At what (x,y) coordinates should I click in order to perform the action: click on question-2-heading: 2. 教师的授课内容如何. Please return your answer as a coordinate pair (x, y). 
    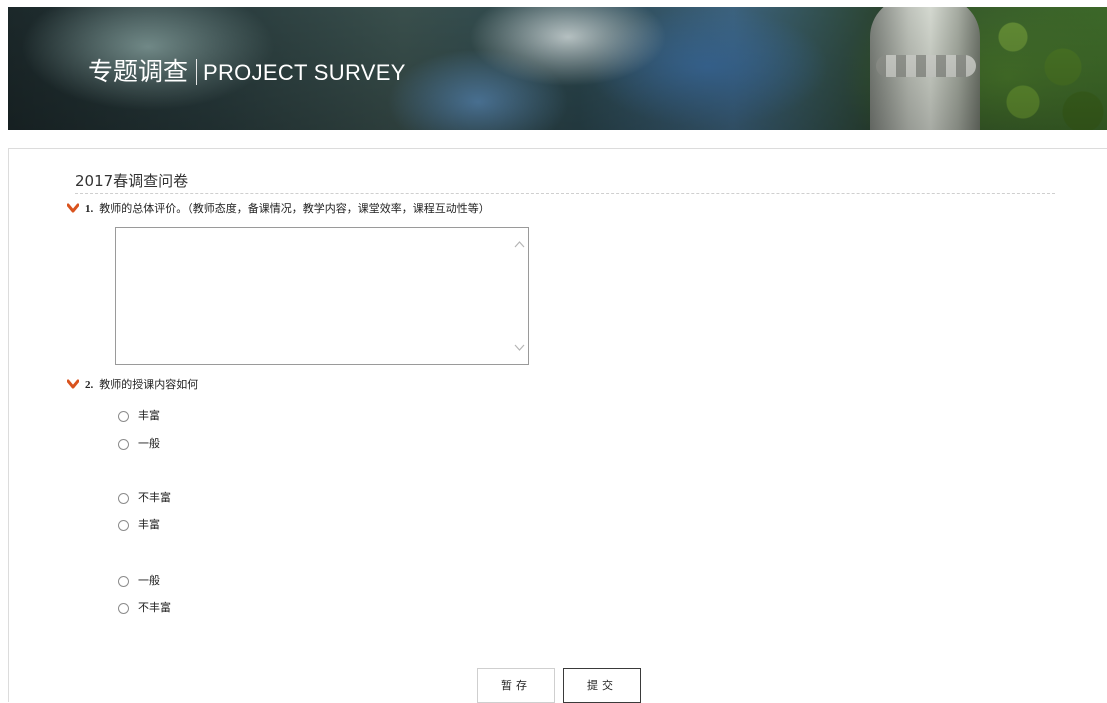
    Looking at the image, I should click on (132, 385).